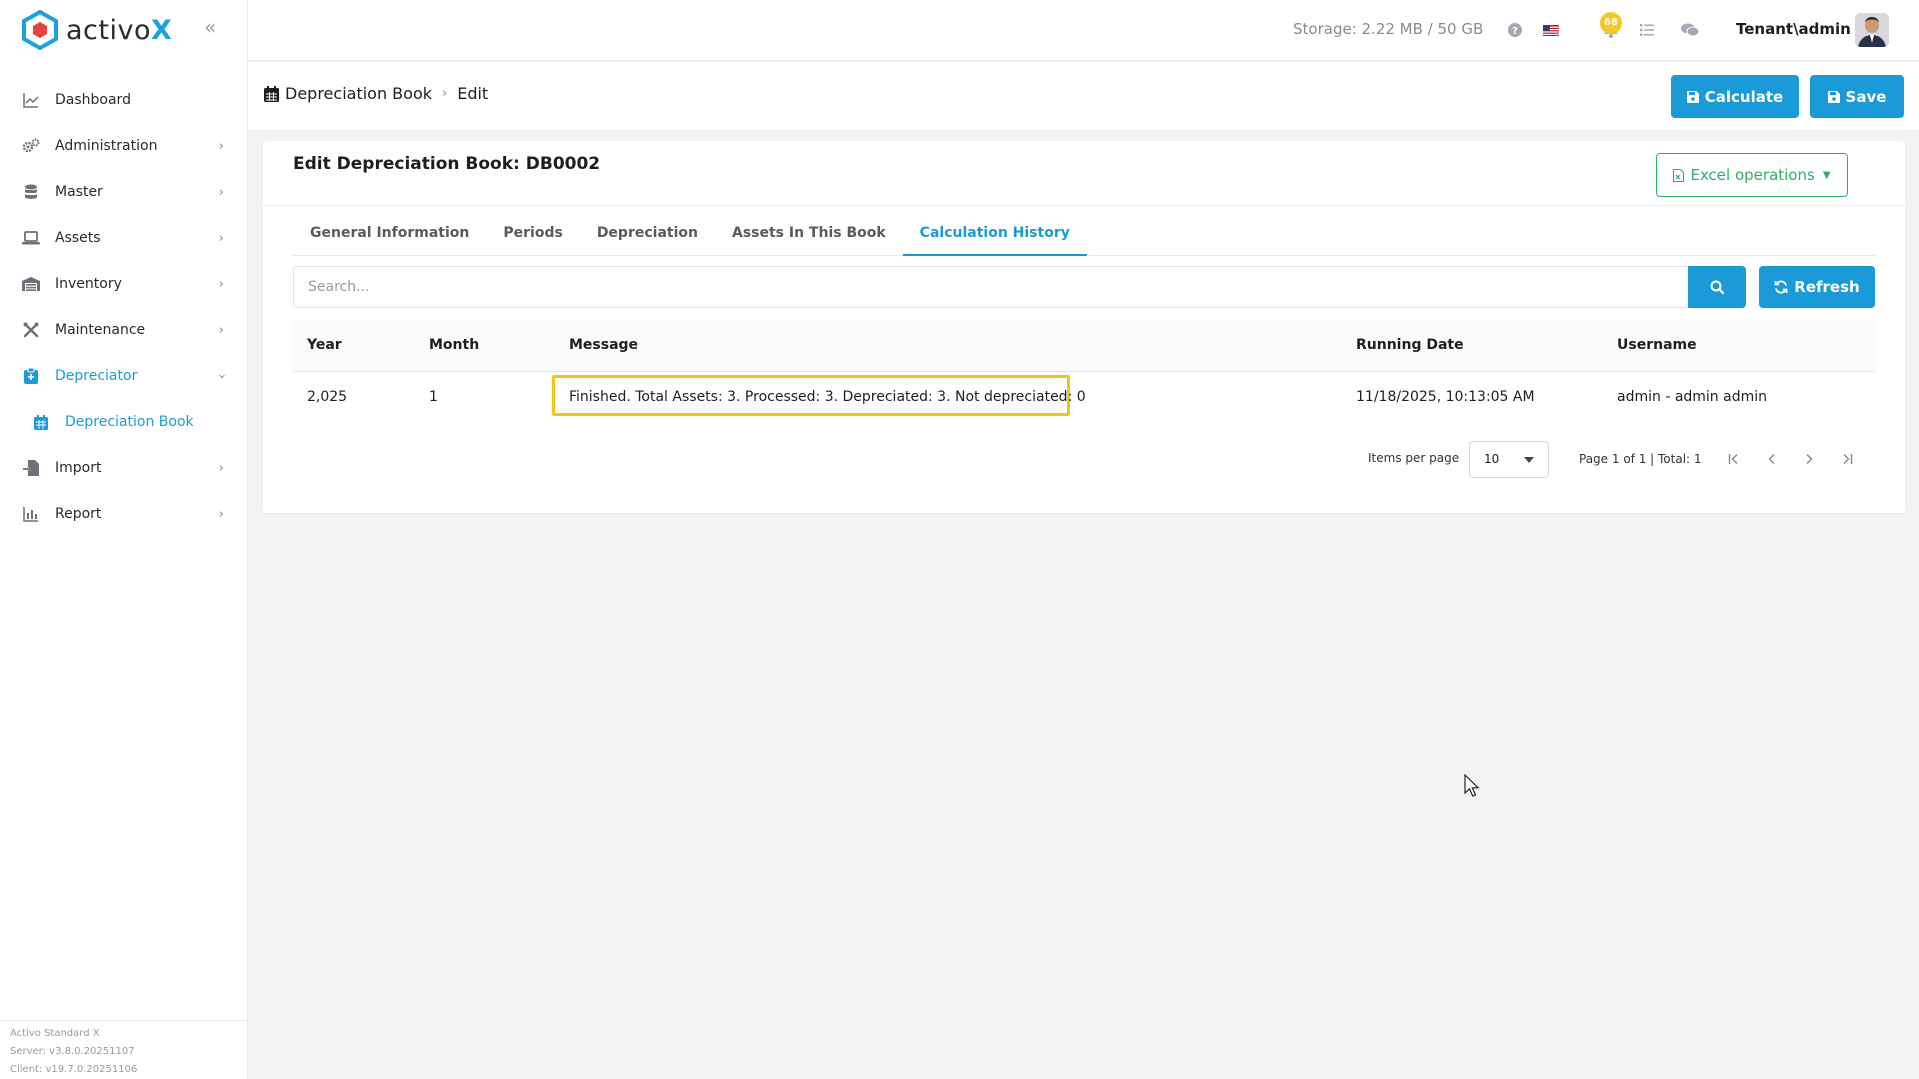 This screenshot has height=1079, width=1919. What do you see at coordinates (1414, 458) in the screenshot?
I see `items-per-page-label: Items per page` at bounding box center [1414, 458].